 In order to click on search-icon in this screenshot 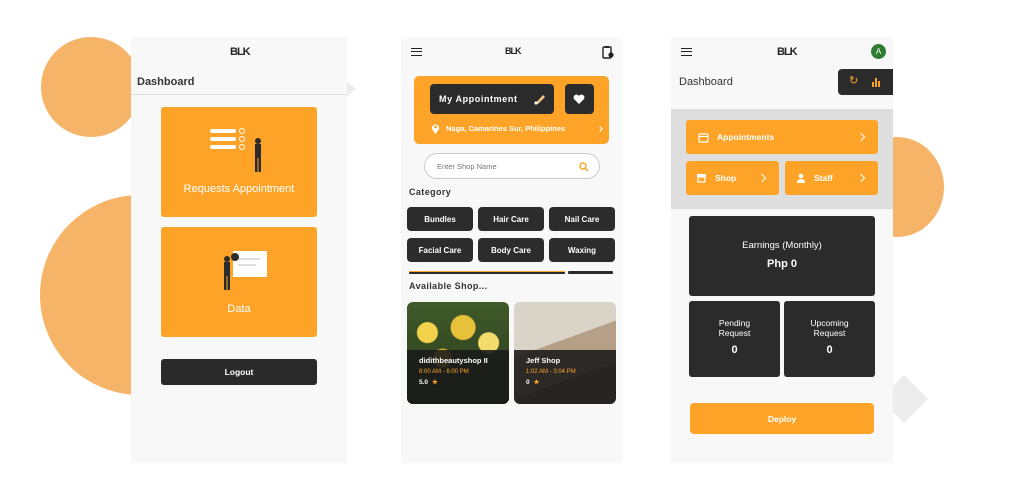, I will do `click(584, 167)`.